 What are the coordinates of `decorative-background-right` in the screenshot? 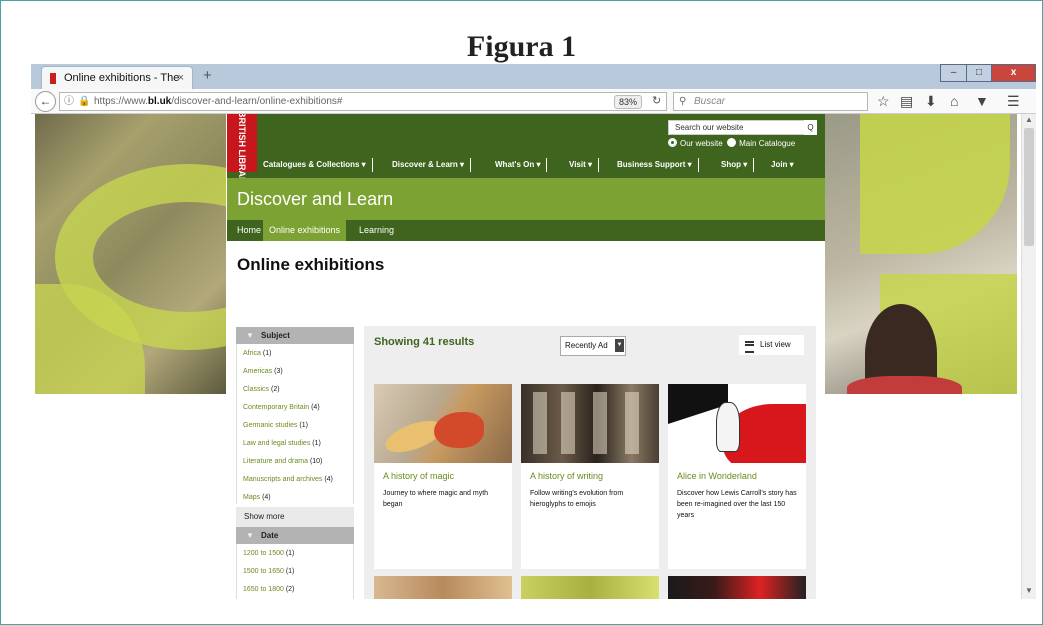 It's located at (921, 254).